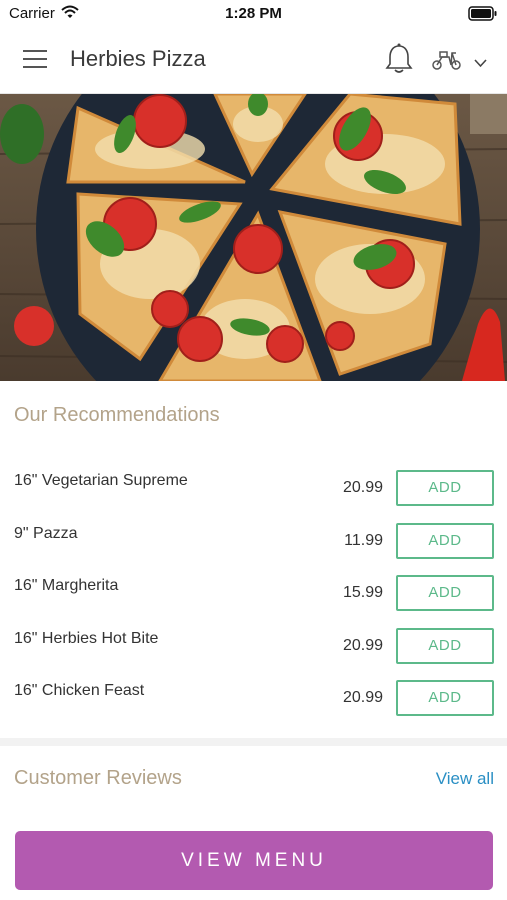  I want to click on item-price: 15.99, so click(362, 592).